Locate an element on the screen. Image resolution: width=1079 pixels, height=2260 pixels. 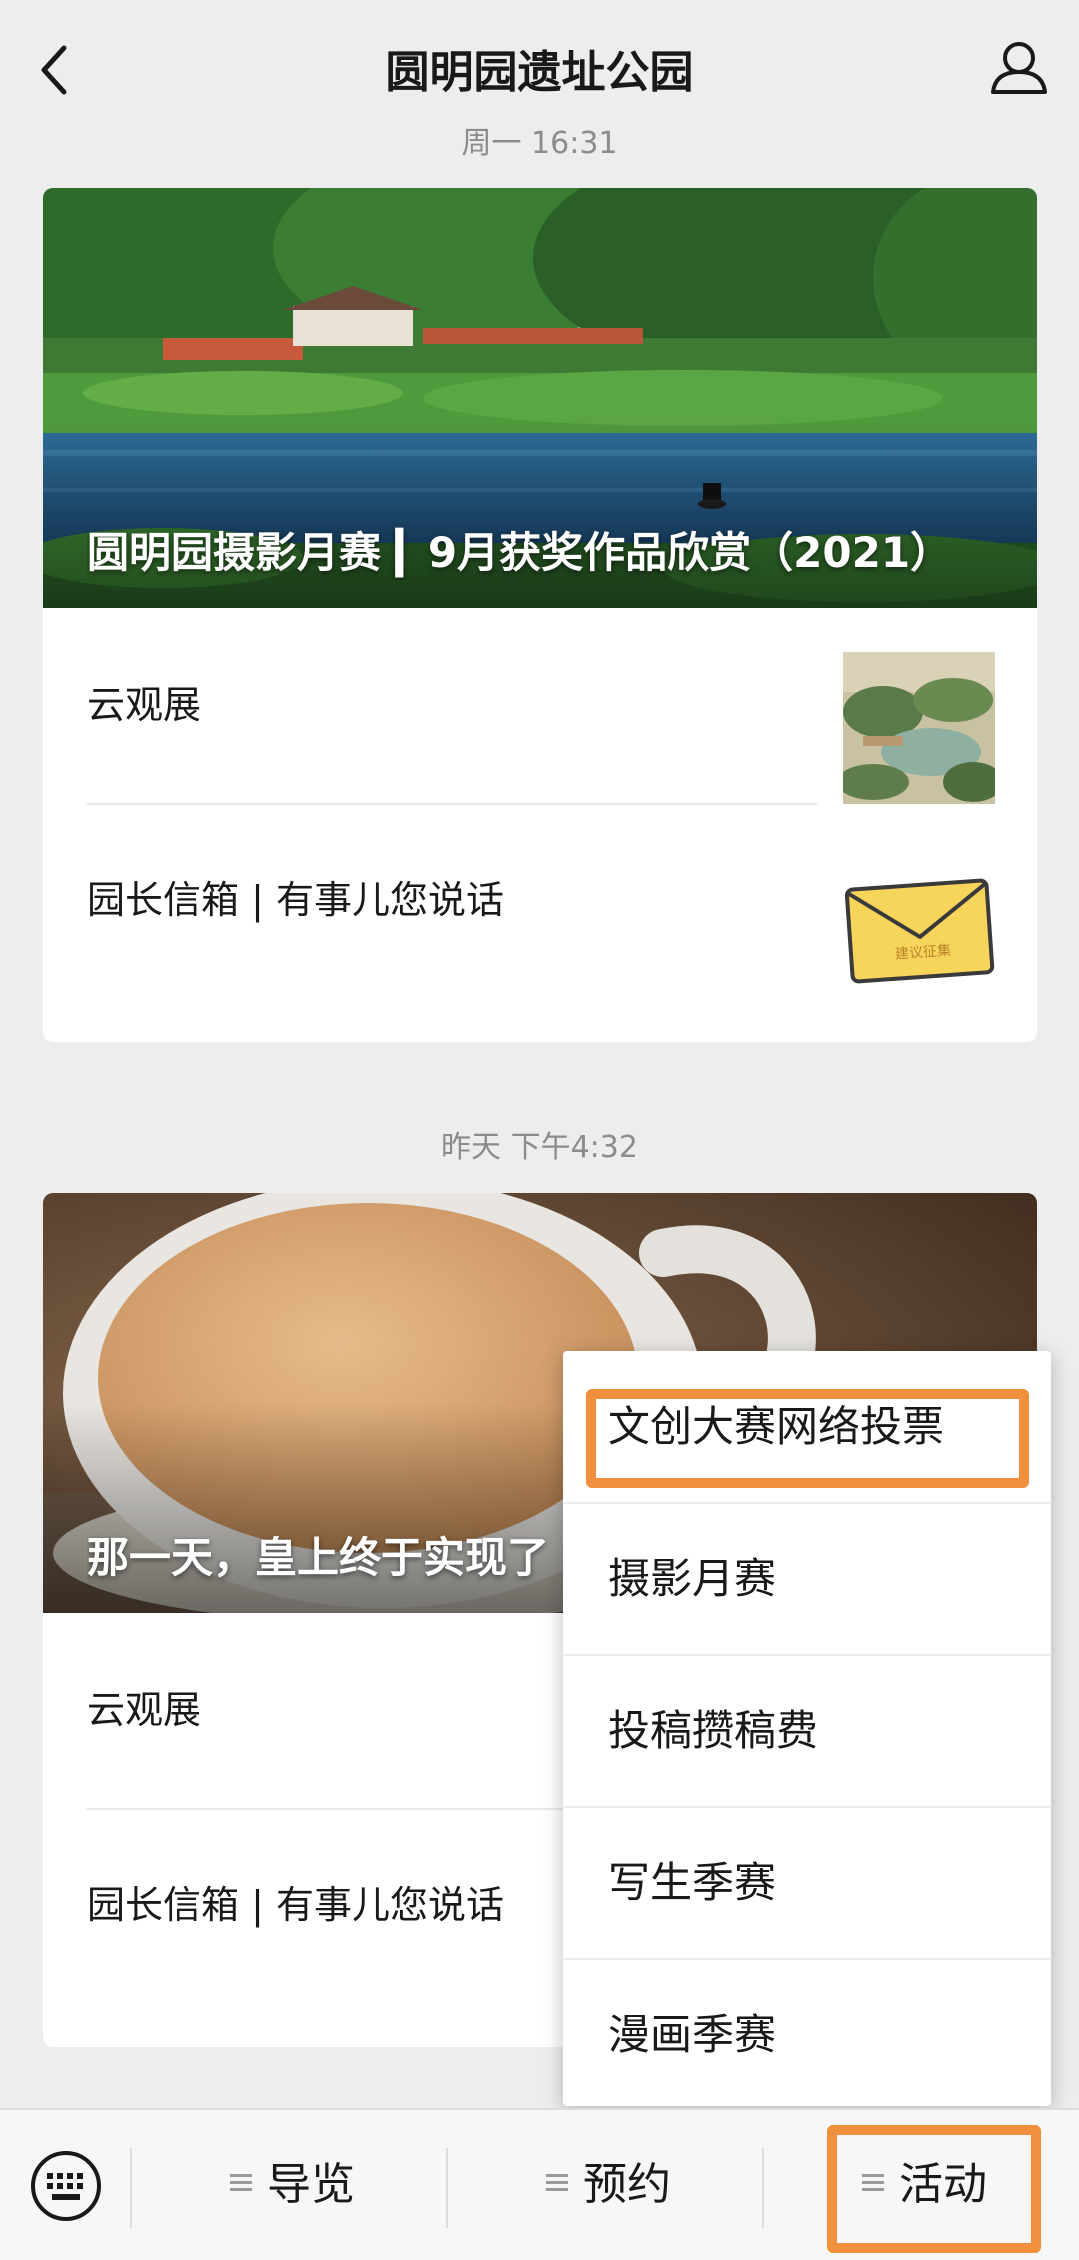
keyboard-icon is located at coordinates (66, 2186).